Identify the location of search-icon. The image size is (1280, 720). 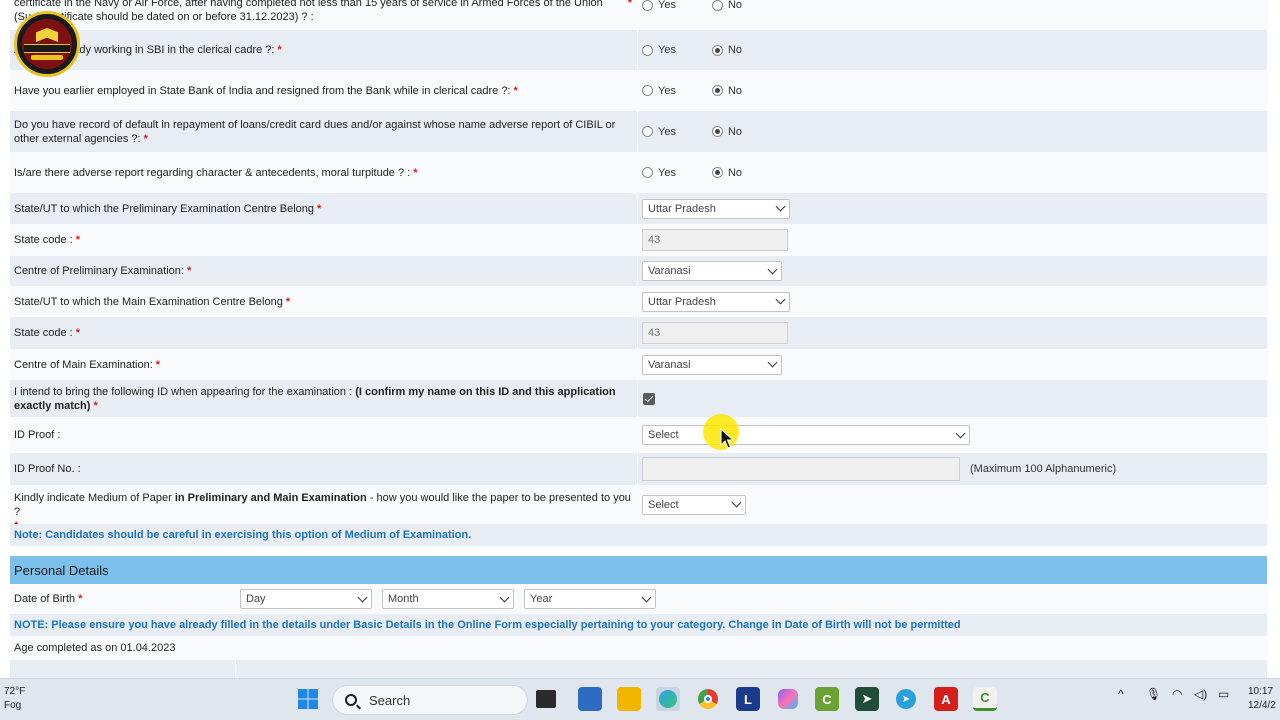
(351, 700).